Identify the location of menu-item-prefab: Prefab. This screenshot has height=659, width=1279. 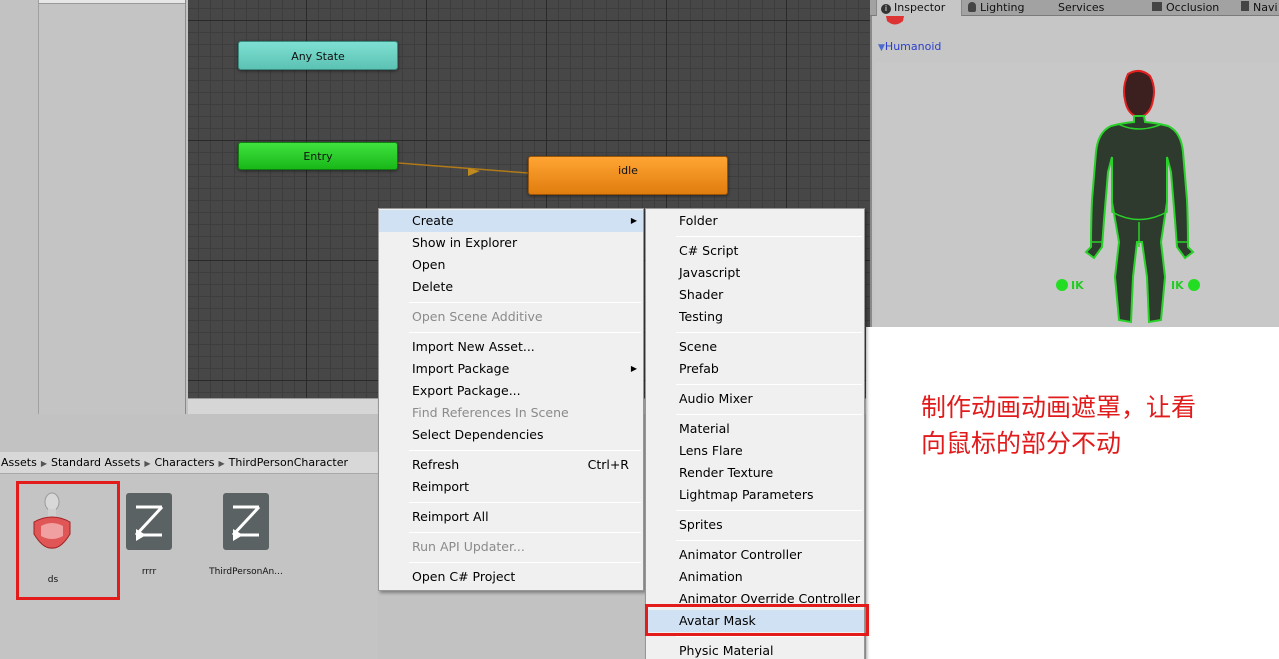
(755, 369).